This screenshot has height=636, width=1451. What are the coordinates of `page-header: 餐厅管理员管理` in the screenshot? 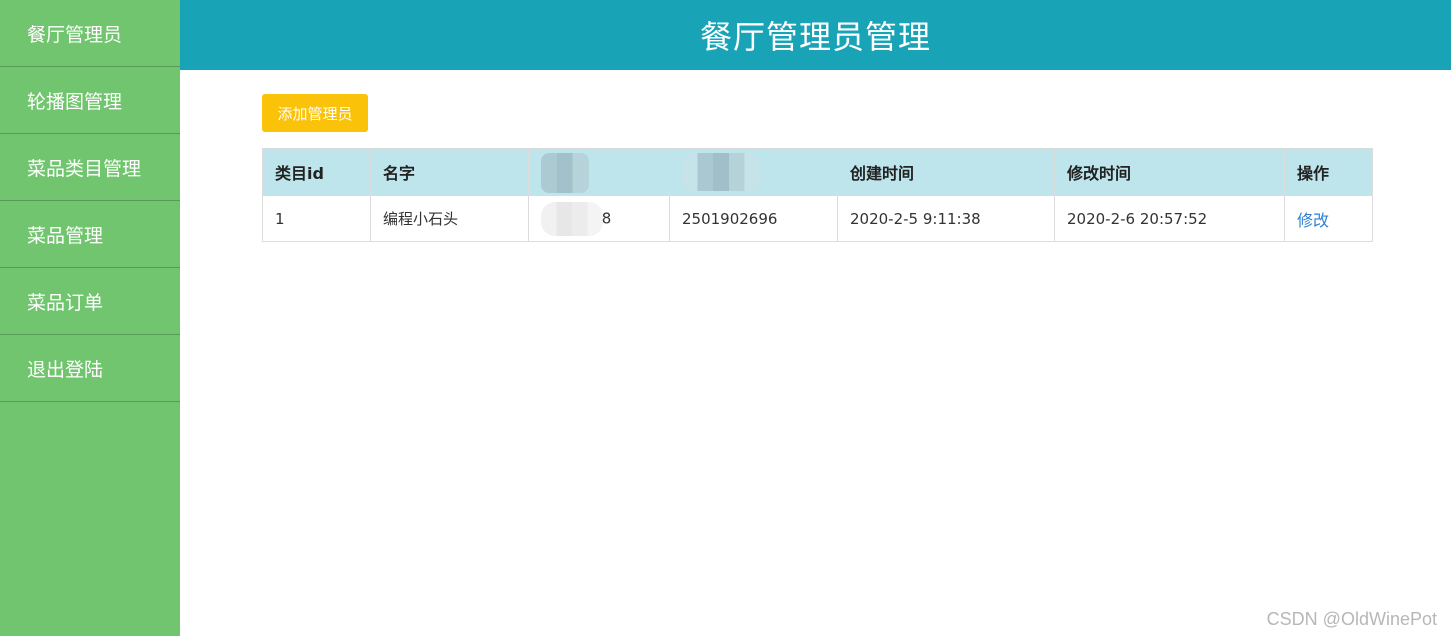 It's located at (815, 35).